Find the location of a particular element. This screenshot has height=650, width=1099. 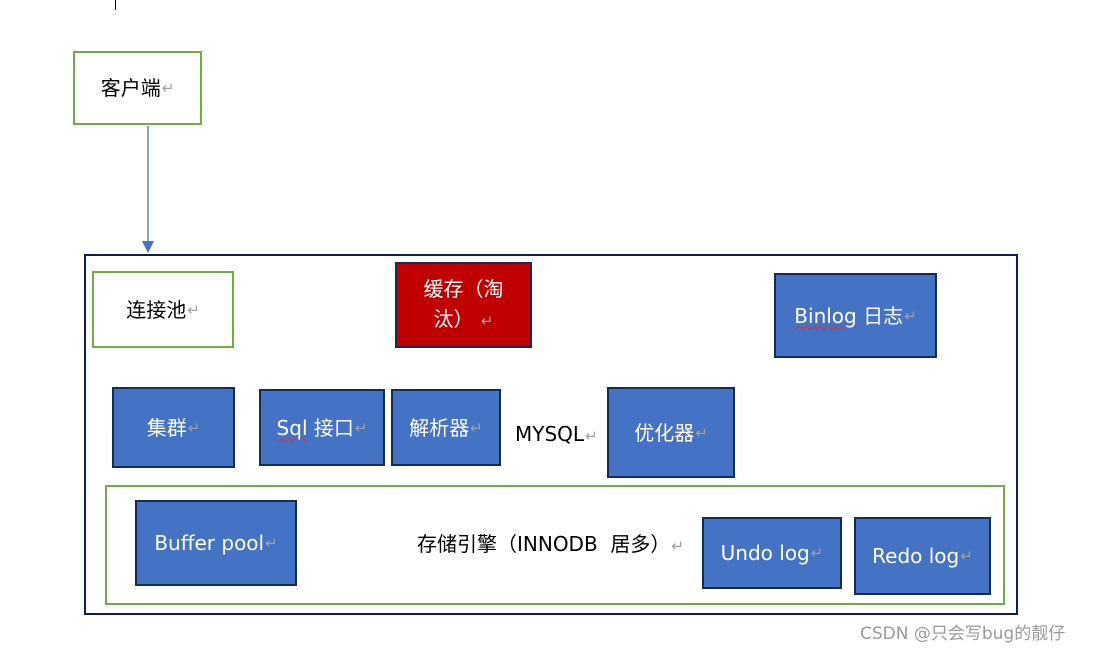

cache-node: 缓存（淘 汰） ↵ is located at coordinates (463, 305).